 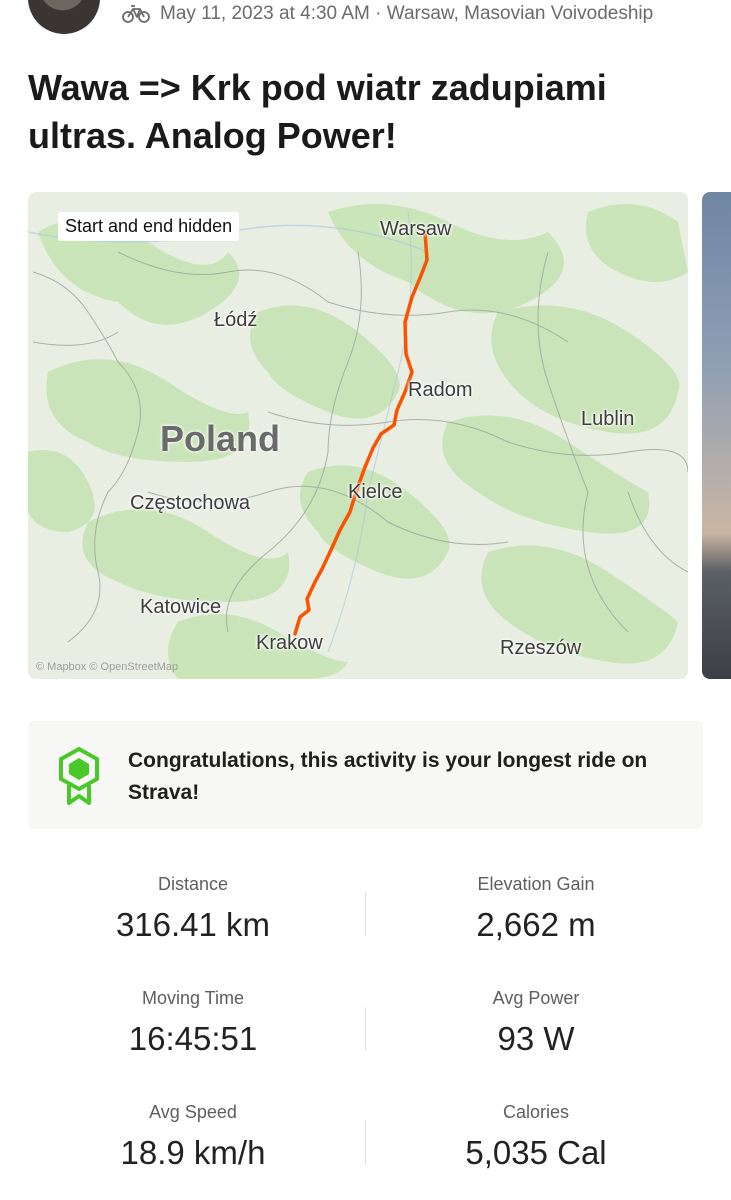 What do you see at coordinates (440, 390) in the screenshot?
I see `map-city-radom: Radom` at bounding box center [440, 390].